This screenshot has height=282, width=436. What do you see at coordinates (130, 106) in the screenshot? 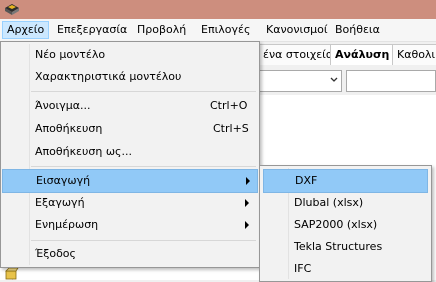
I see `menu-item-open: Άνοιγμα... Ctrl+O` at bounding box center [130, 106].